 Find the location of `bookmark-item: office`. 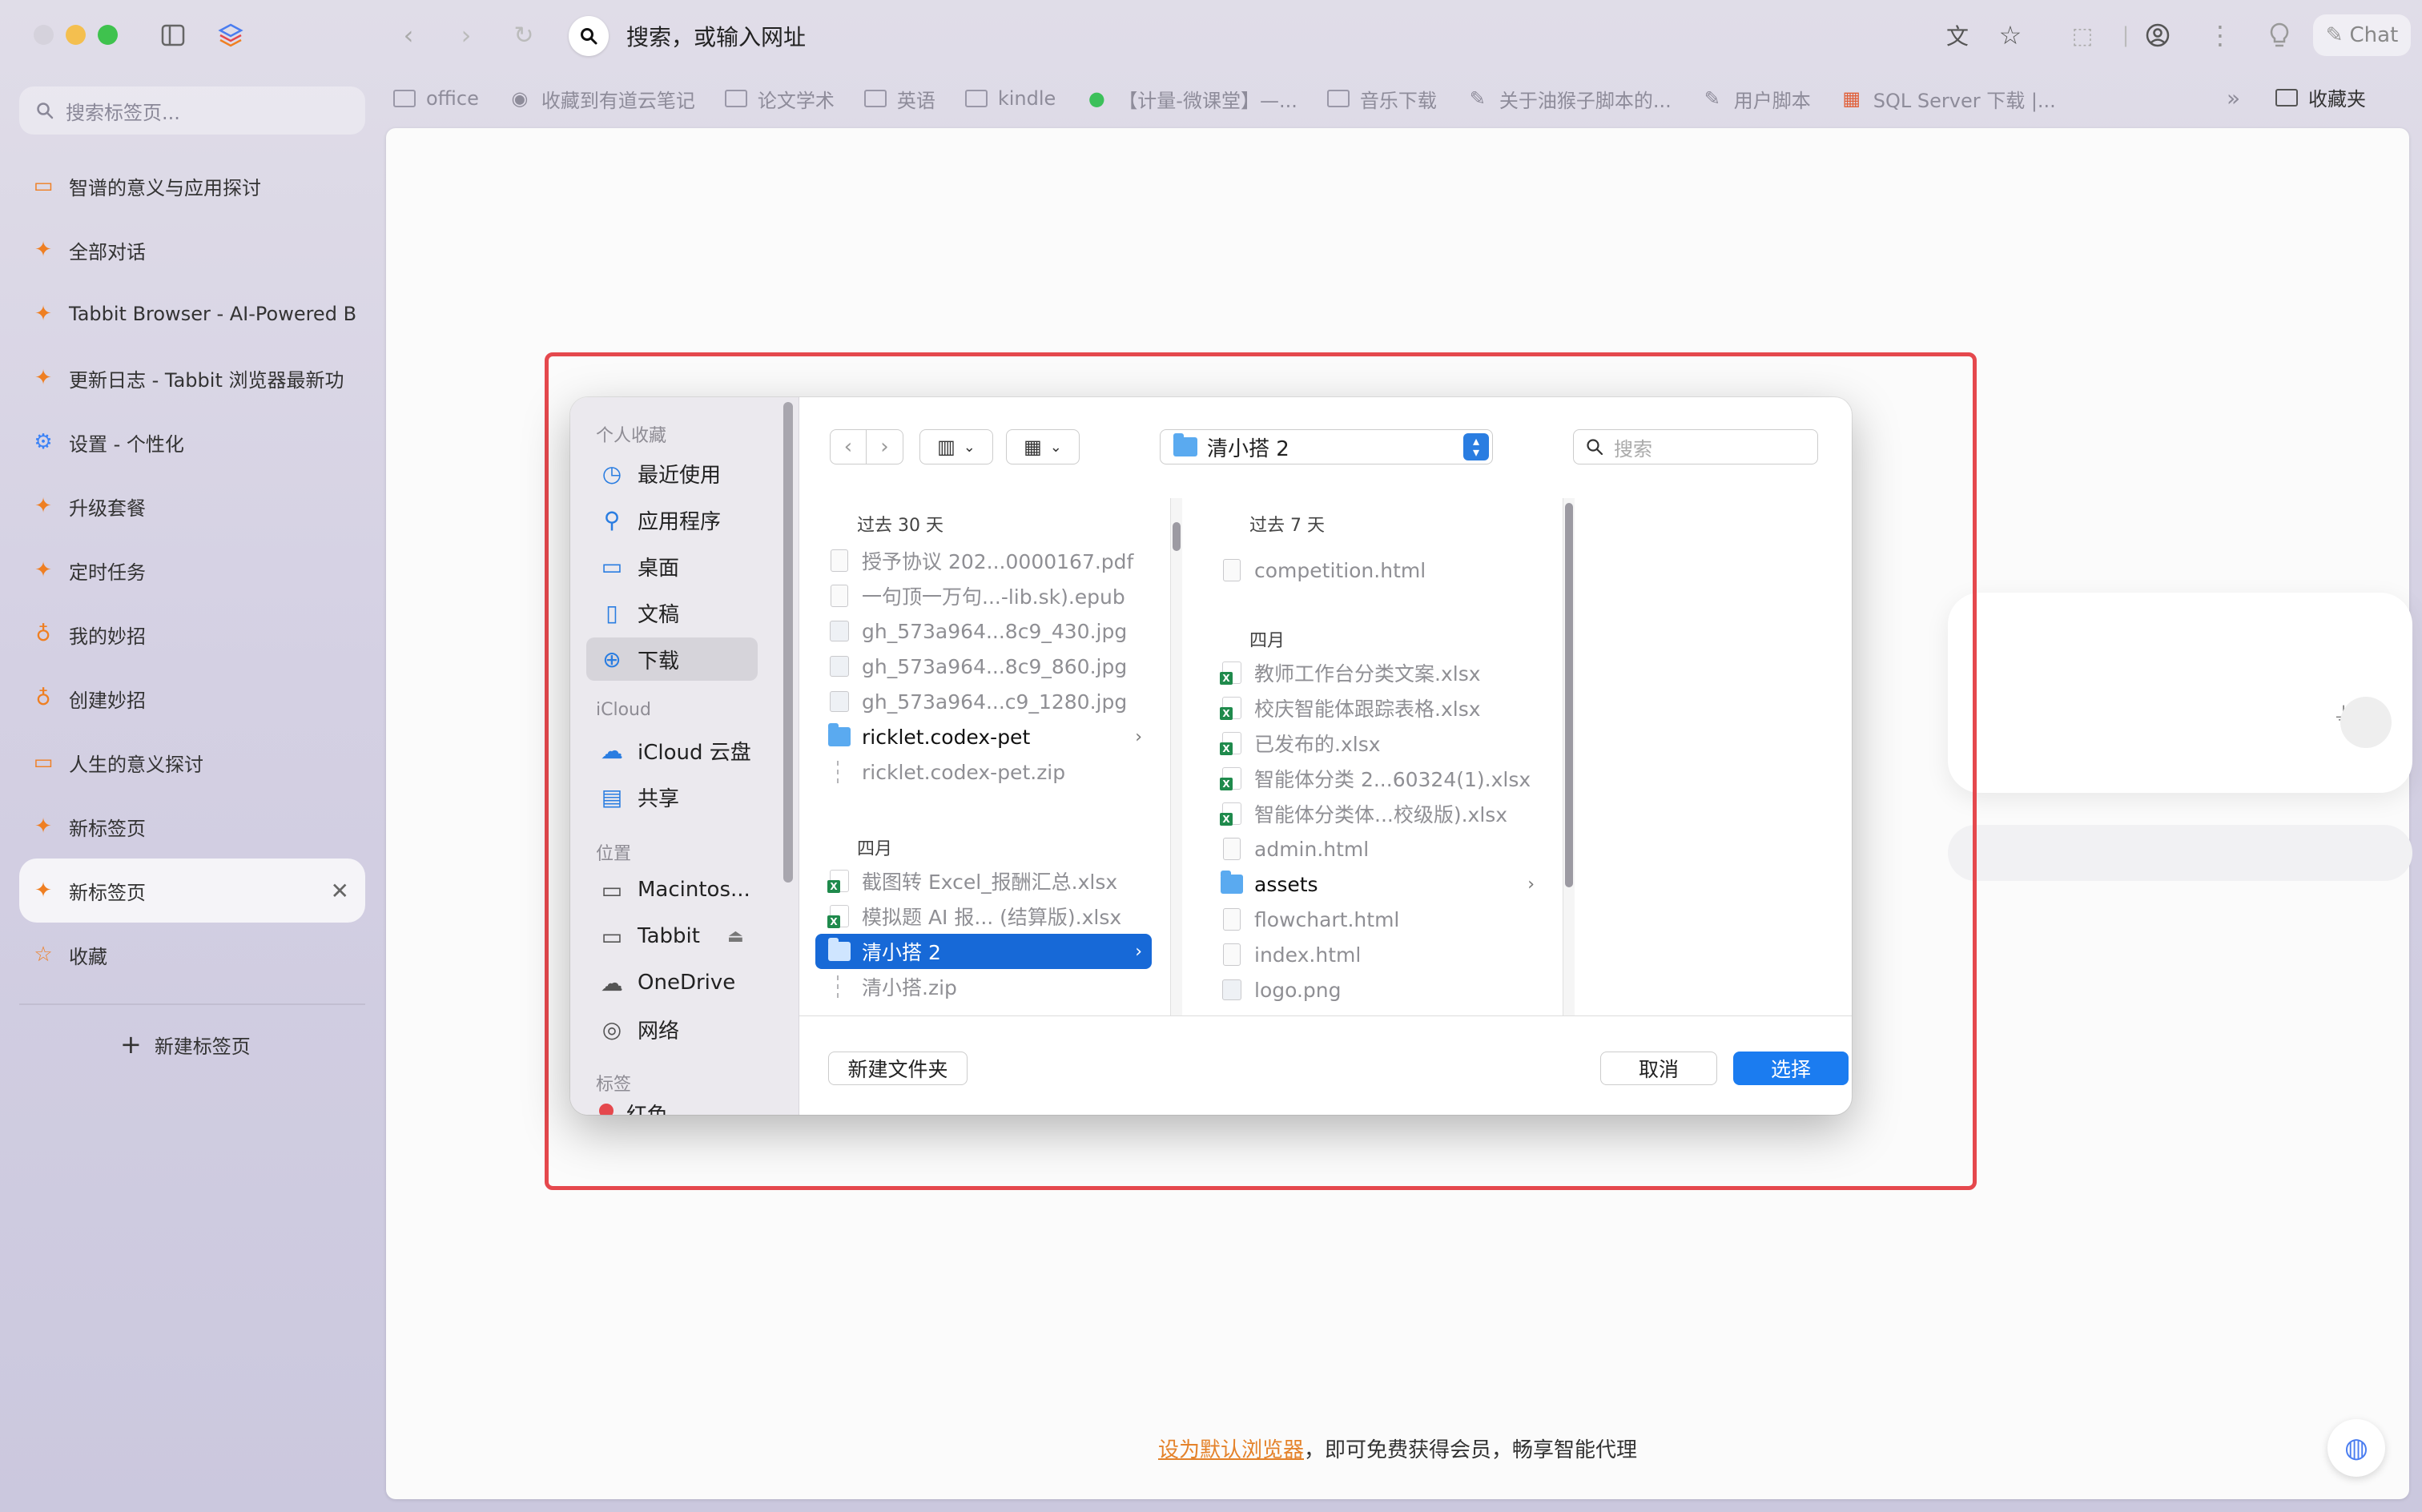

bookmark-item: office is located at coordinates (436, 98).